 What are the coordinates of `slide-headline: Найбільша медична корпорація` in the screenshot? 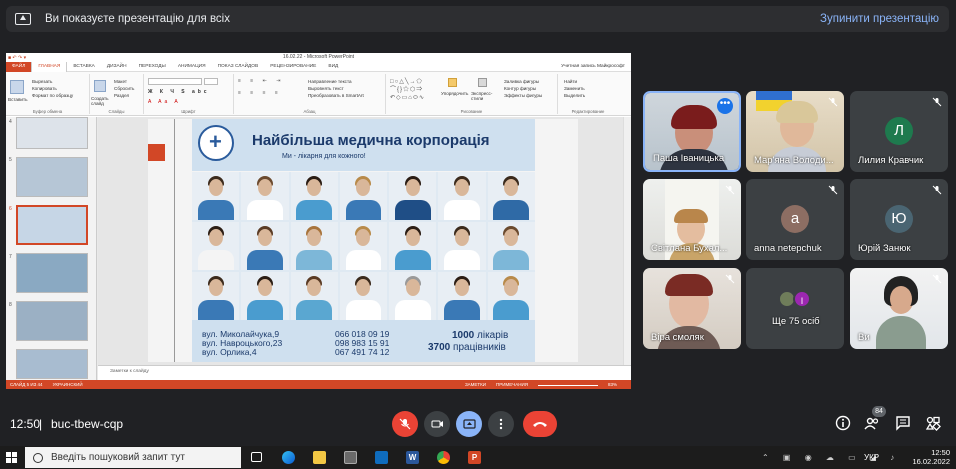 It's located at (371, 140).